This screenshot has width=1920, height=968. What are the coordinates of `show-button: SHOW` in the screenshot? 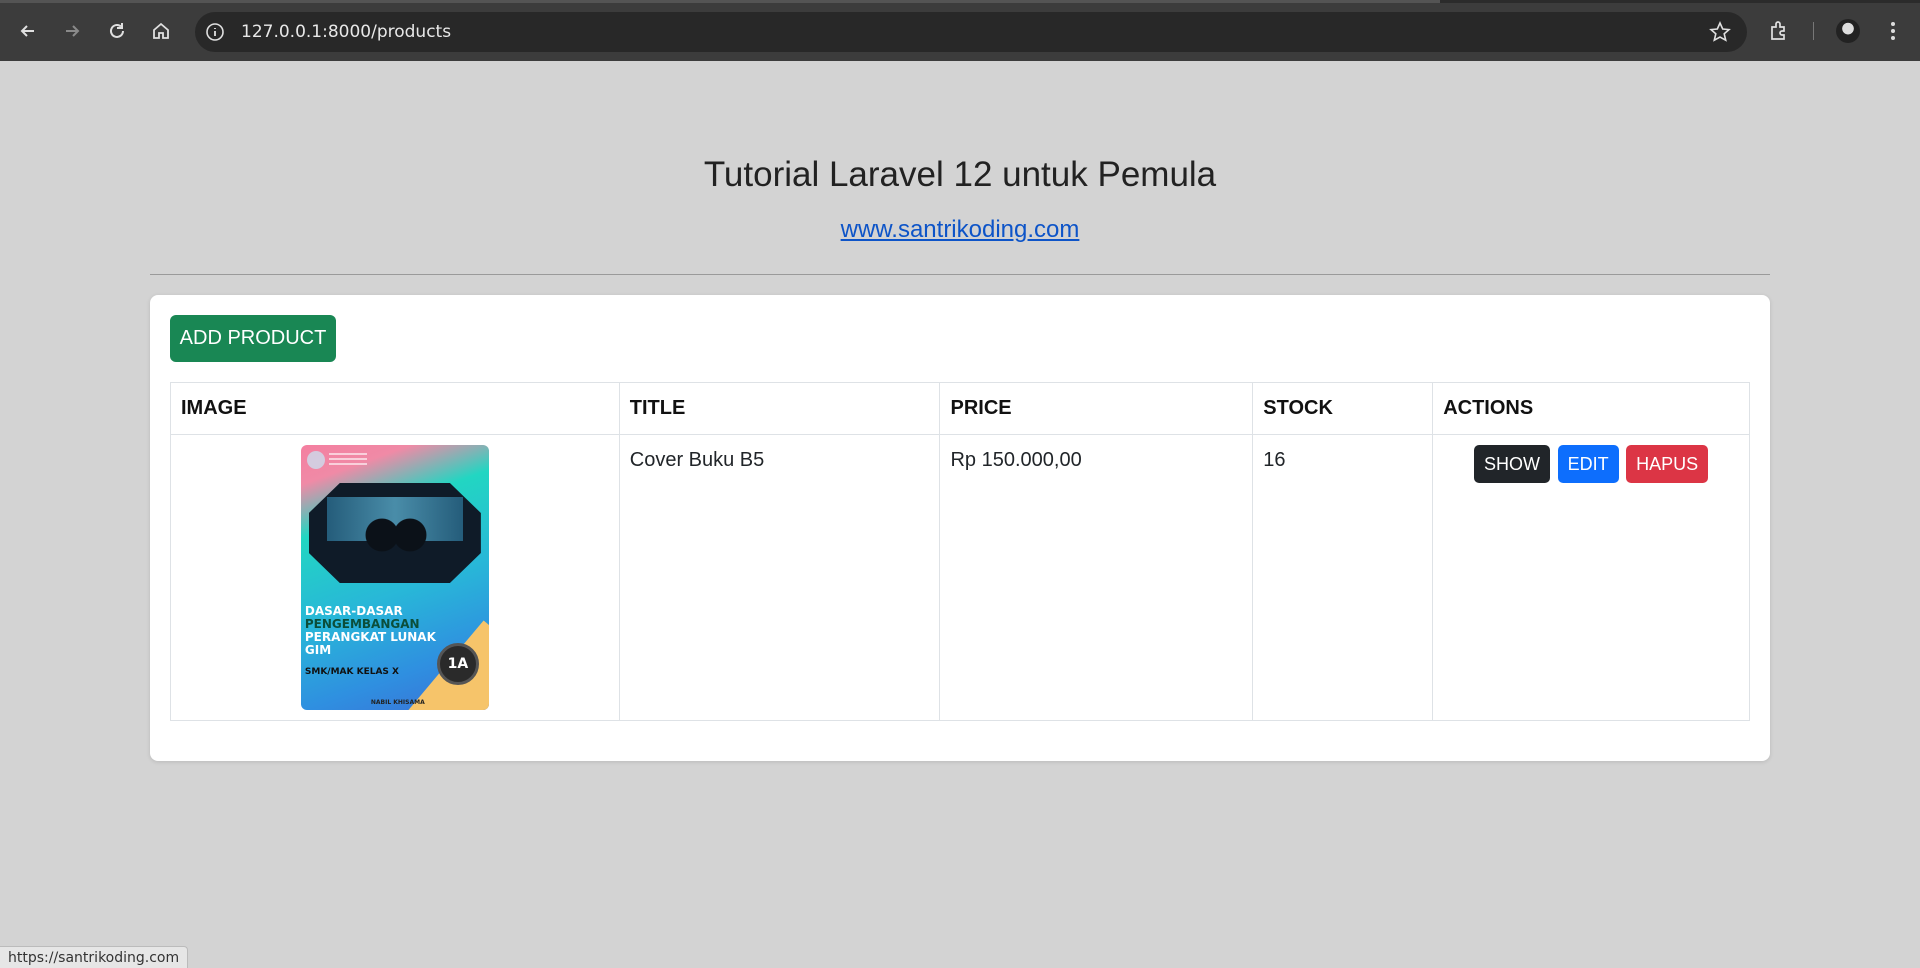 It's located at (1512, 464).